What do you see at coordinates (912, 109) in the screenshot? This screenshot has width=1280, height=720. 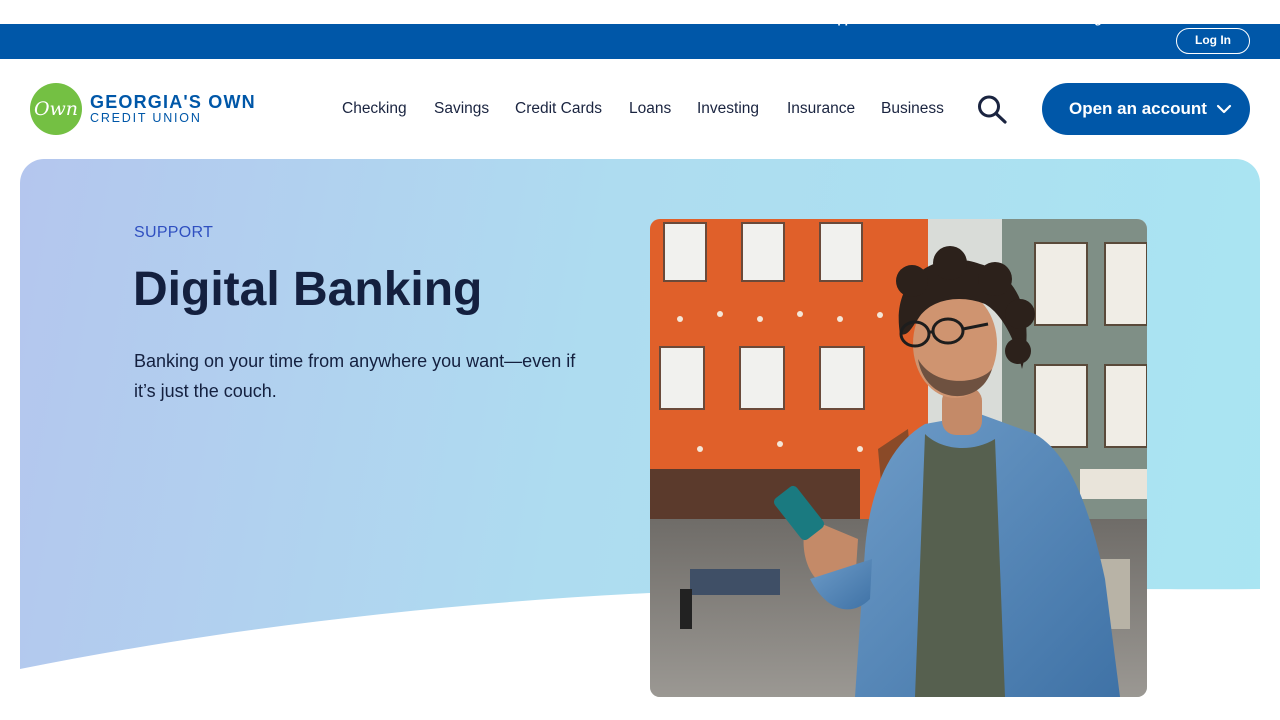 I see `nav-item-business: Business` at bounding box center [912, 109].